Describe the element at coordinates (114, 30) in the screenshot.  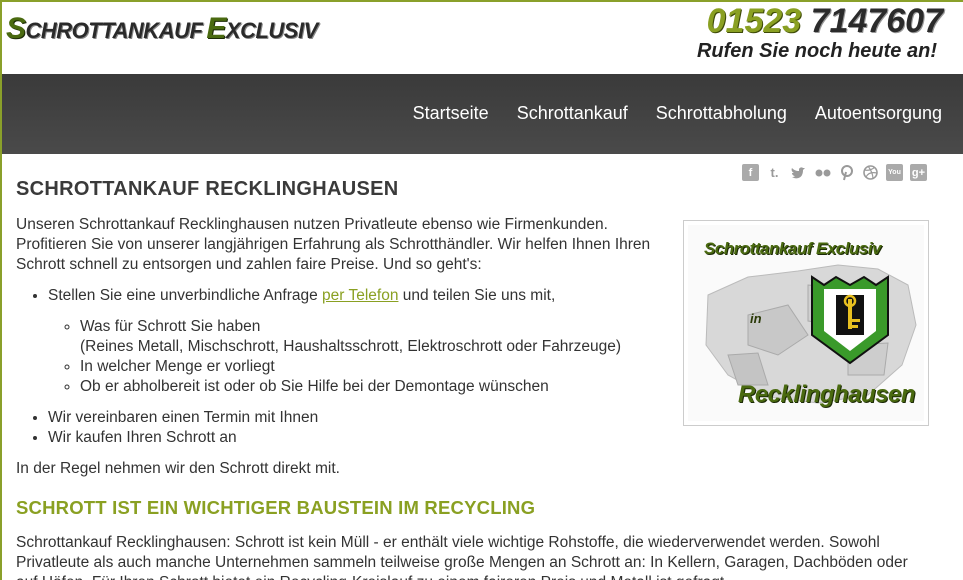
I see `logo-word-1: CHROTTANKAUF` at that location.